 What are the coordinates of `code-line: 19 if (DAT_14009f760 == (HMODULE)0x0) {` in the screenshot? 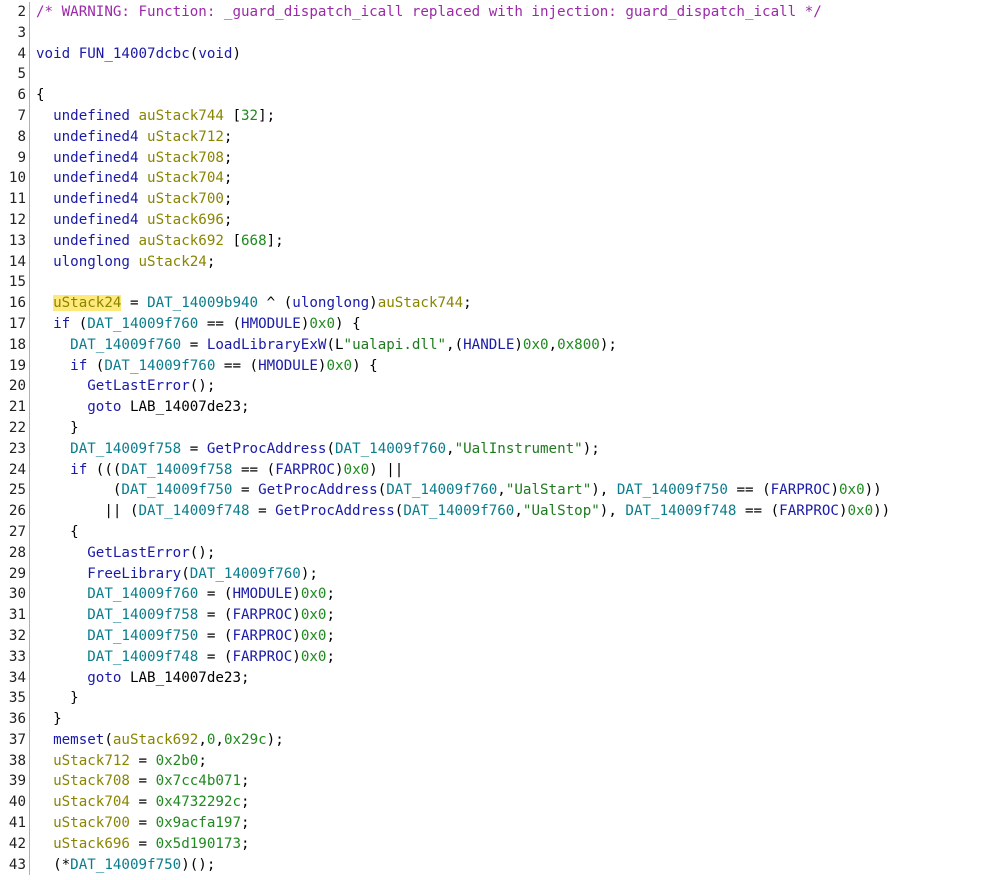 It's located at (492, 366).